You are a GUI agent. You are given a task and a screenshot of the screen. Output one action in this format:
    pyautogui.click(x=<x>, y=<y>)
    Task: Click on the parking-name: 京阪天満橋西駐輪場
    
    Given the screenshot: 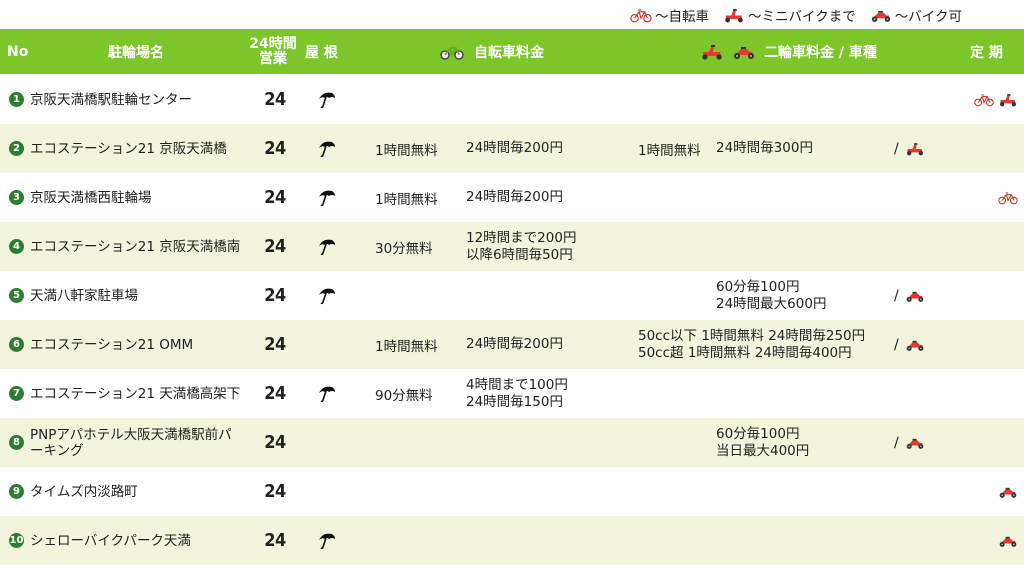 What is the action you would take?
    pyautogui.click(x=137, y=197)
    